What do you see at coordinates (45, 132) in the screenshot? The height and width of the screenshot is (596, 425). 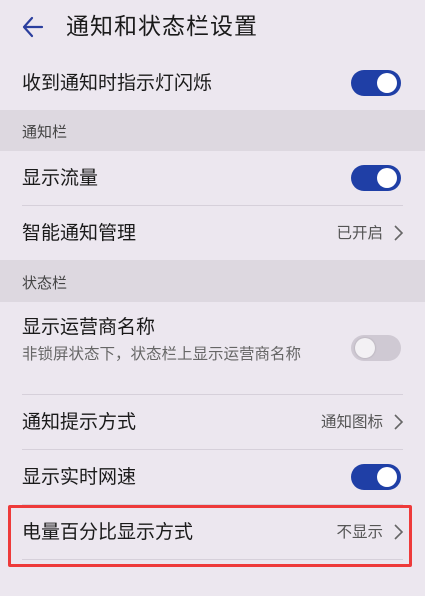 I see `section-title: 通知栏` at bounding box center [45, 132].